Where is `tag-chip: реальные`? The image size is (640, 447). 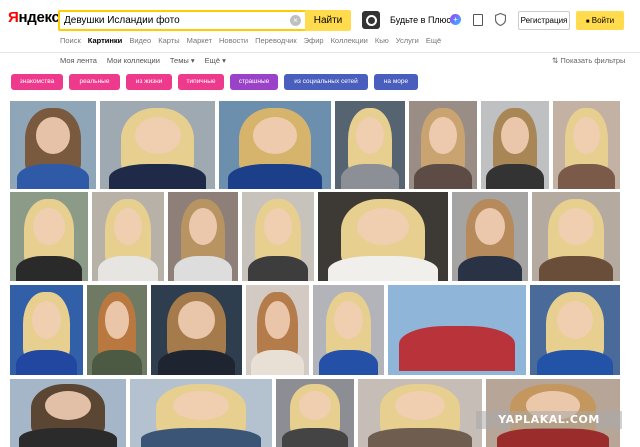
tag-chip: реальные is located at coordinates (94, 82).